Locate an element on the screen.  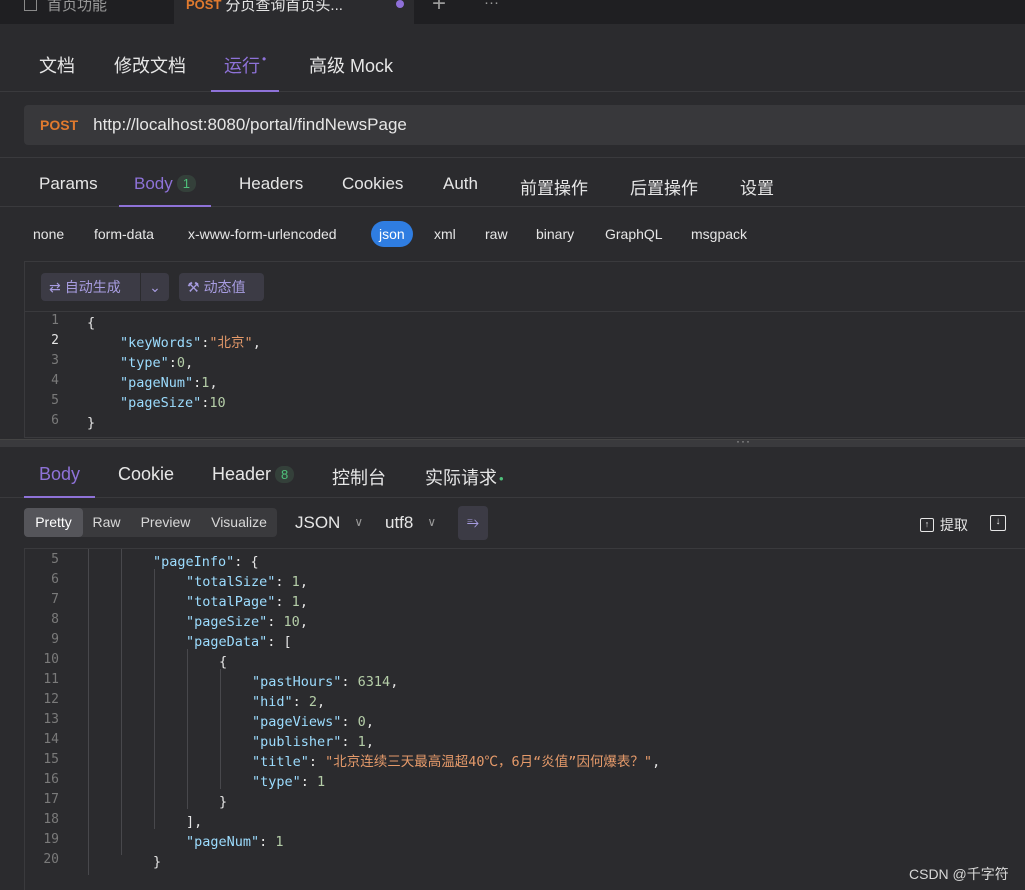
magic-wand-icon: ⚒ is located at coordinates (193, 286).